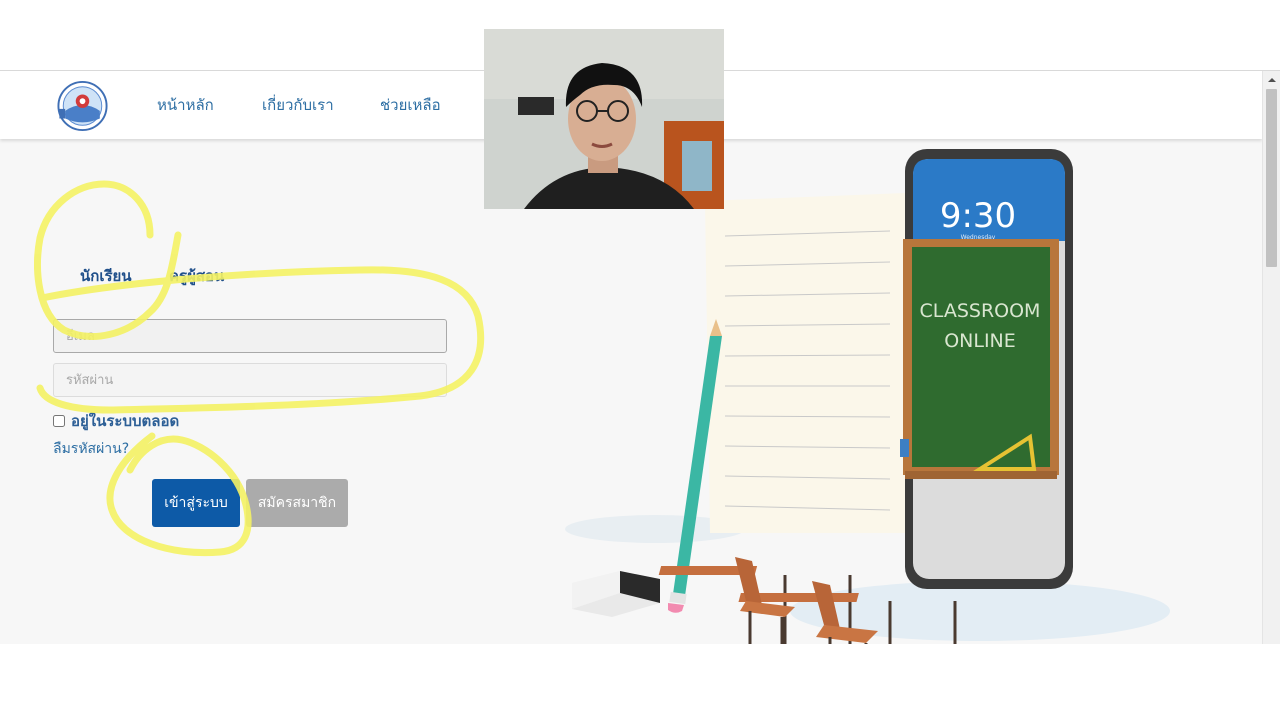 Image resolution: width=1280 pixels, height=720 pixels. Describe the element at coordinates (250, 336) in the screenshot. I see `email-input` at that location.